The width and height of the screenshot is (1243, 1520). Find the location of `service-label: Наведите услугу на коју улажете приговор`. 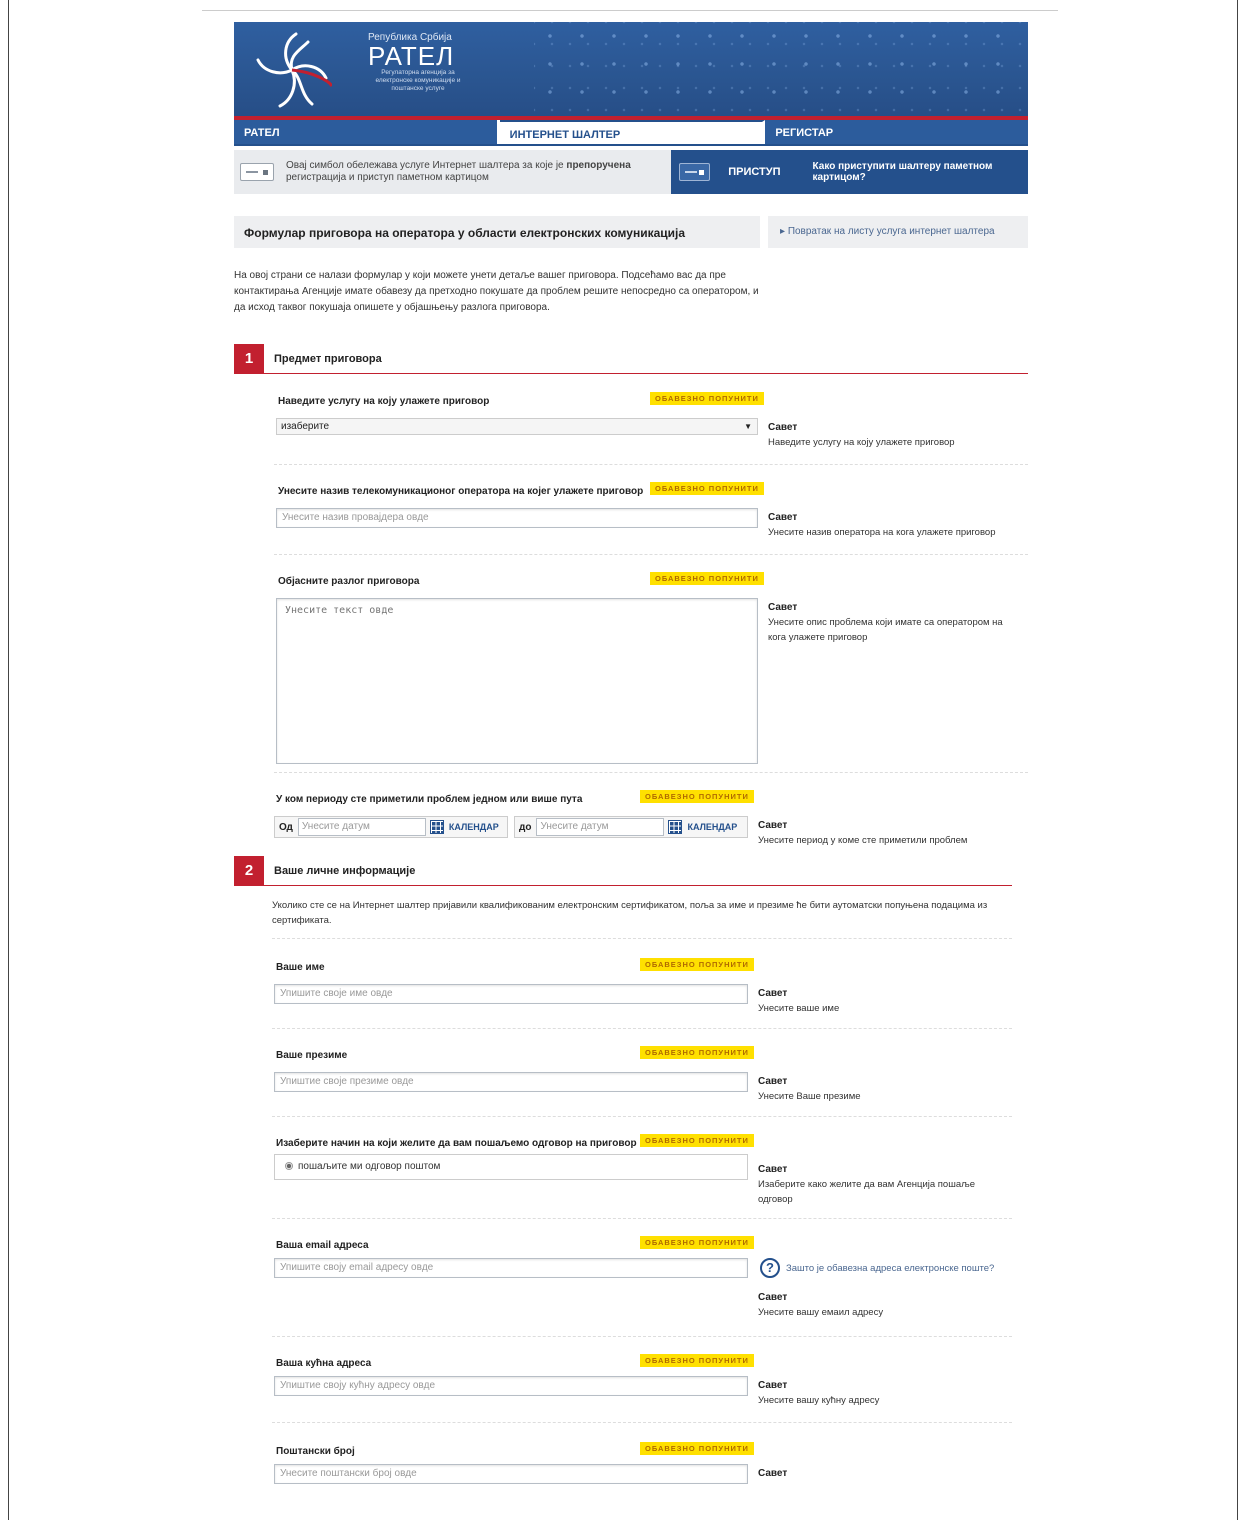

service-label: Наведите услугу на коју улажете приговор is located at coordinates (384, 401).